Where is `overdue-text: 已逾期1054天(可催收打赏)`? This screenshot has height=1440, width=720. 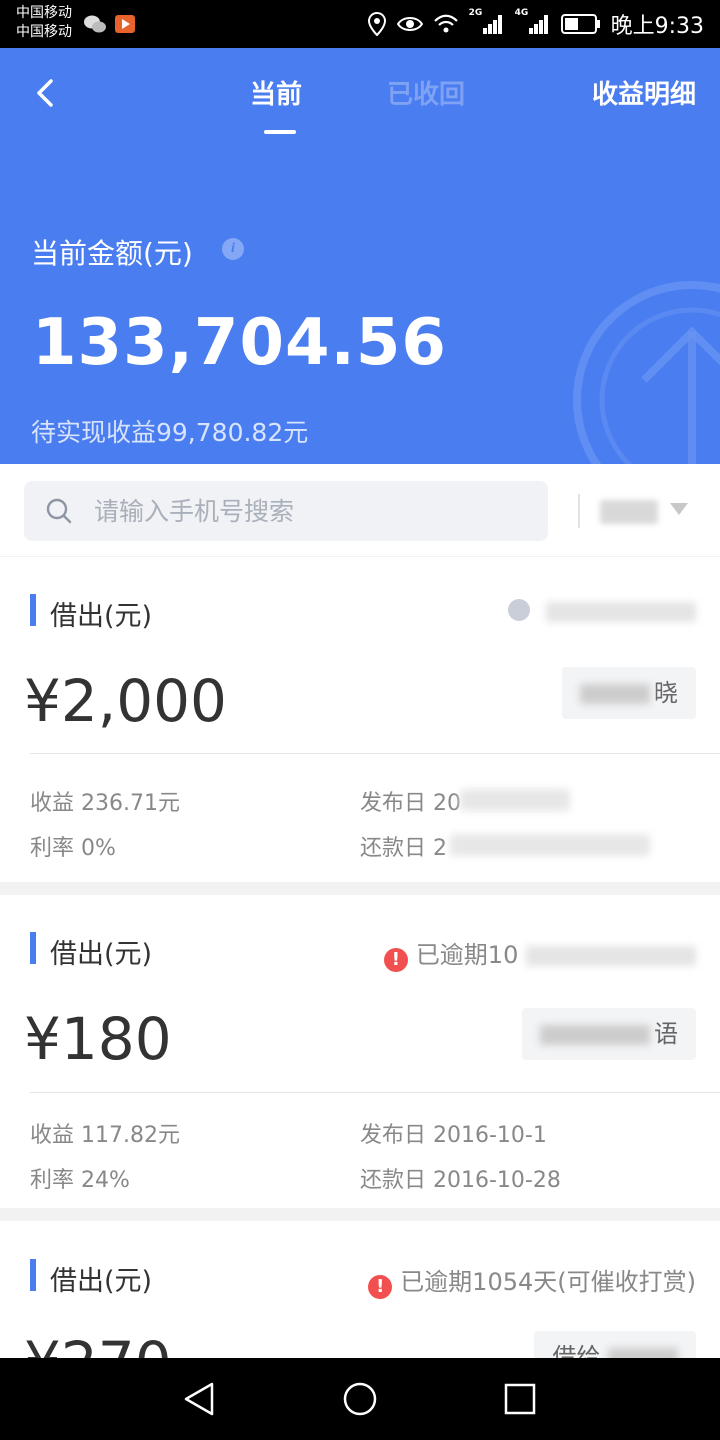 overdue-text: 已逾期1054天(可催收打赏) is located at coordinates (548, 1282).